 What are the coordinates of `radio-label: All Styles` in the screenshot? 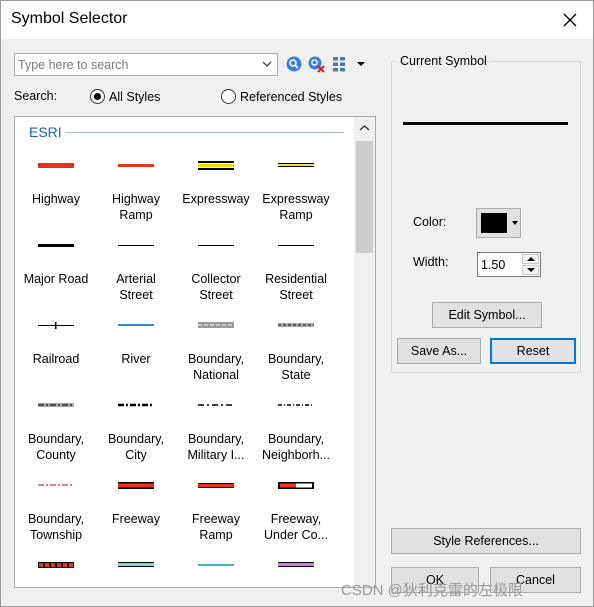 It's located at (135, 96).